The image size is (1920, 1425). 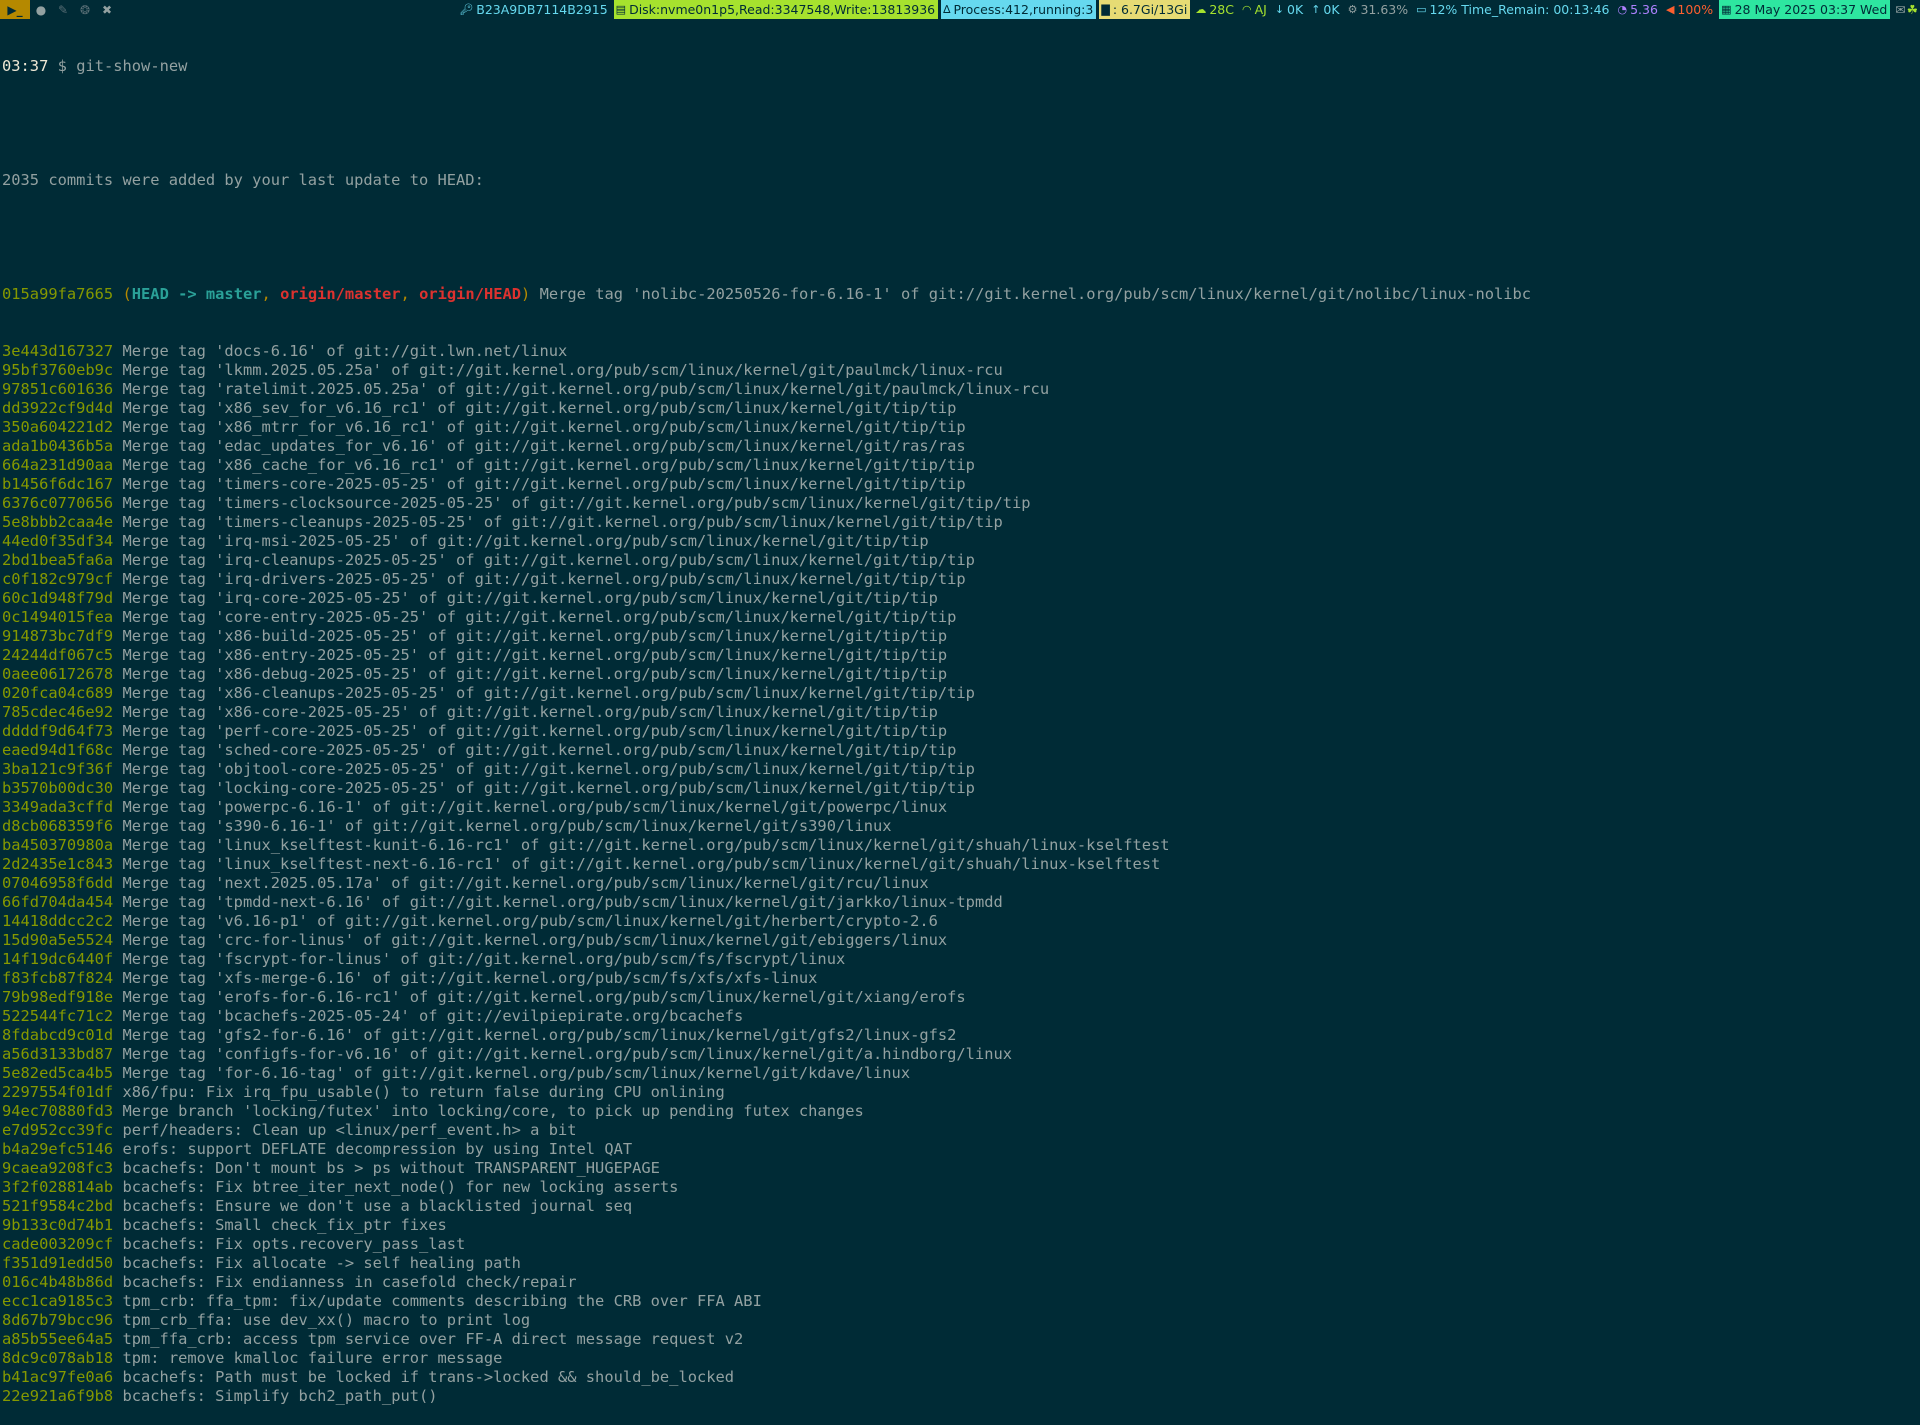 What do you see at coordinates (58, 1301) in the screenshot?
I see `commit-hash: ecc1ca9185c3` at bounding box center [58, 1301].